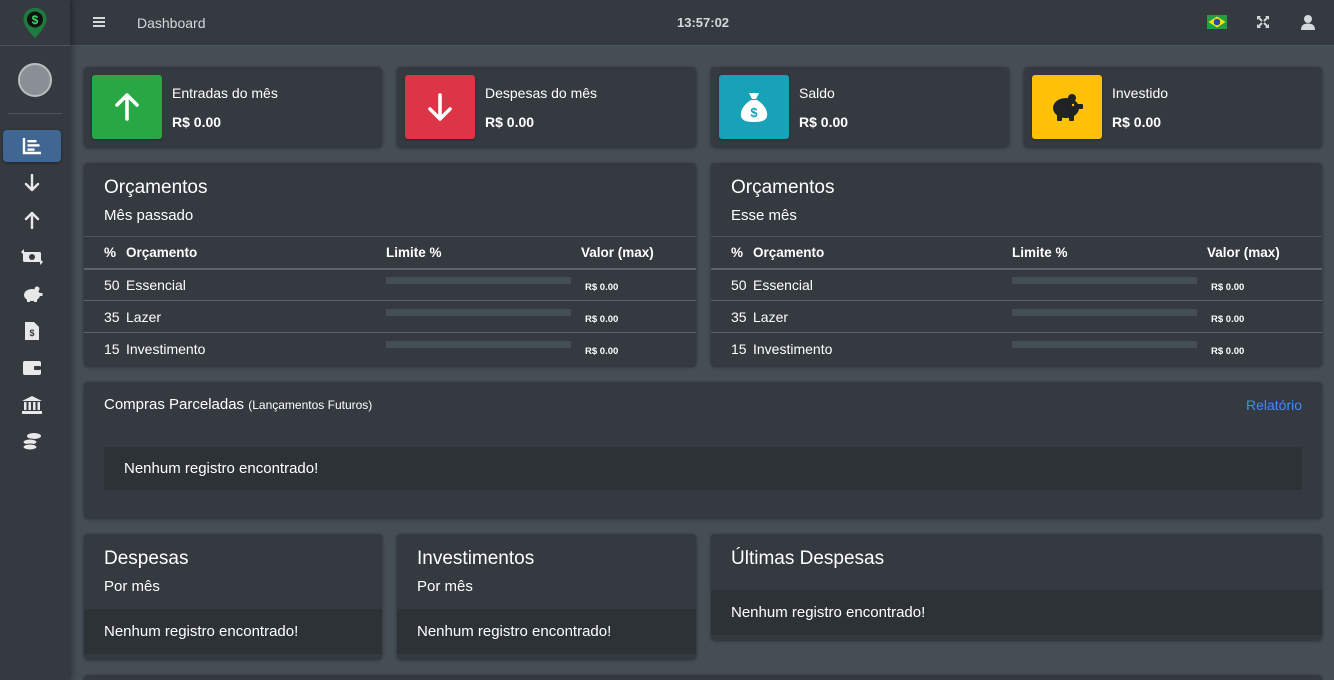 The image size is (1334, 680). Describe the element at coordinates (510, 121) in the screenshot. I see `expenses-value: R$ 0.00` at that location.